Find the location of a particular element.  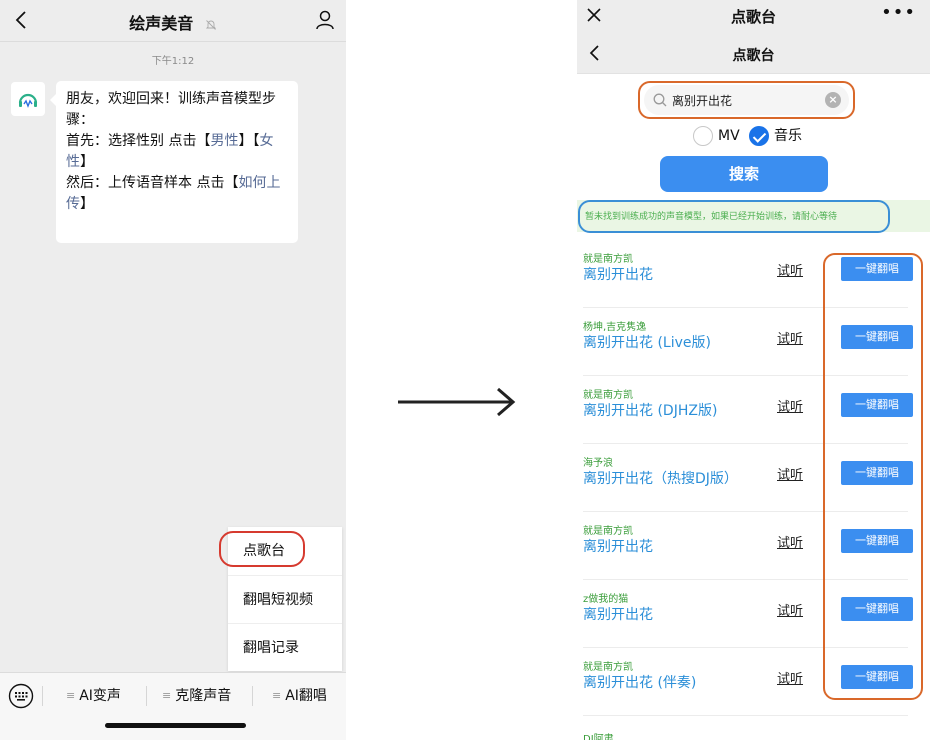

gender-prefix: 首先：选择性别 点击【 is located at coordinates (138, 141).